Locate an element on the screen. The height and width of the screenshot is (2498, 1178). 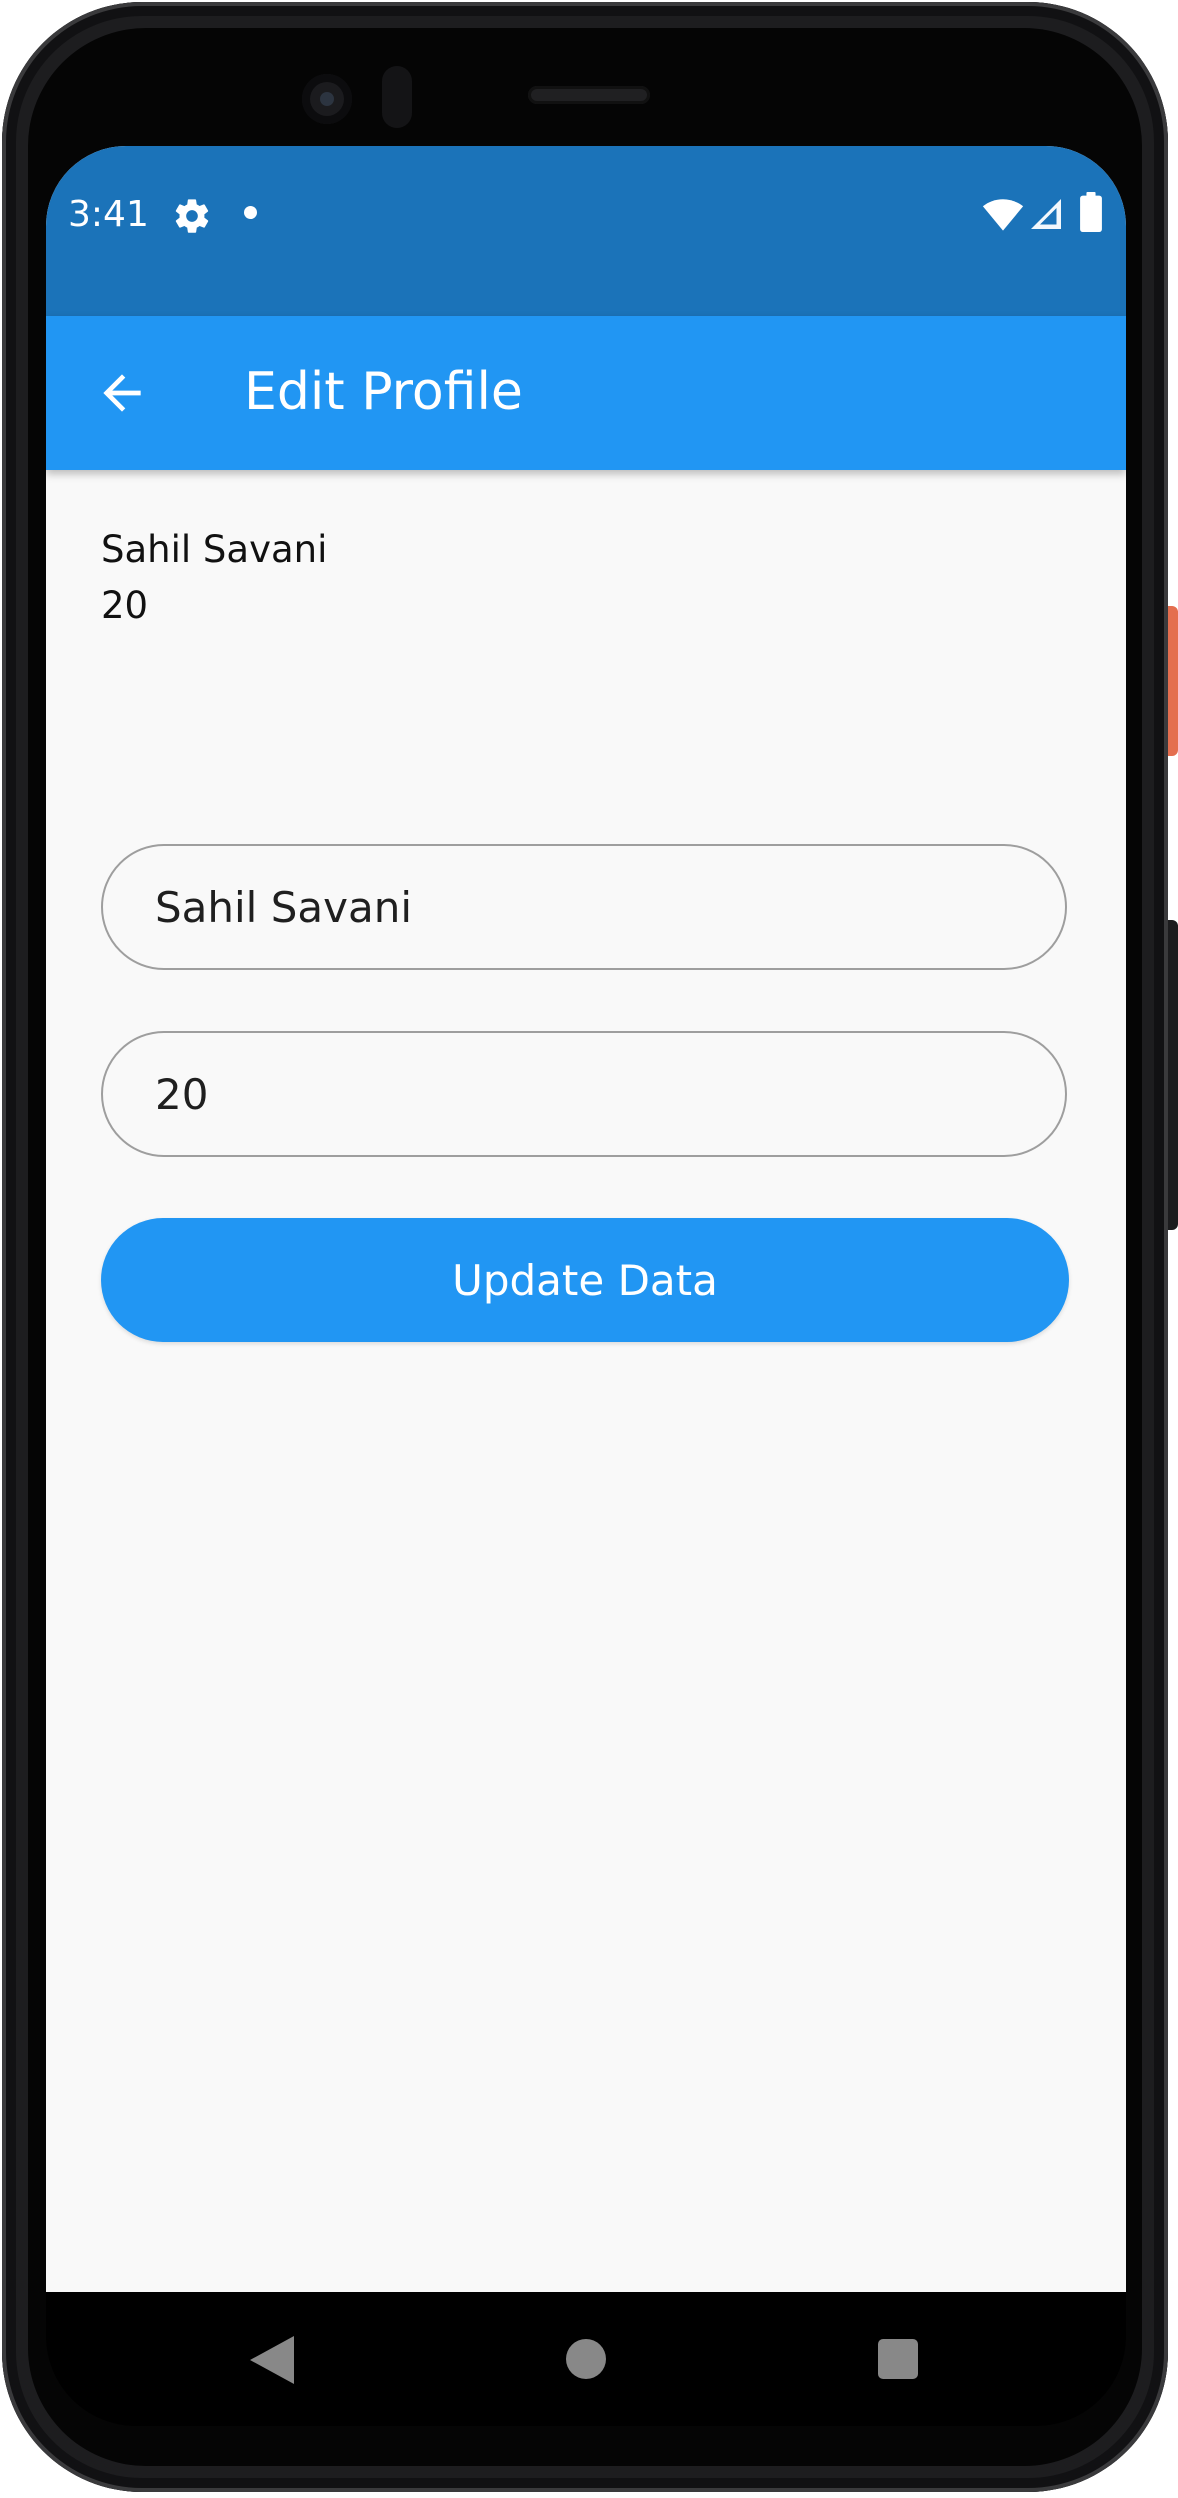
name-input is located at coordinates (585, 907).